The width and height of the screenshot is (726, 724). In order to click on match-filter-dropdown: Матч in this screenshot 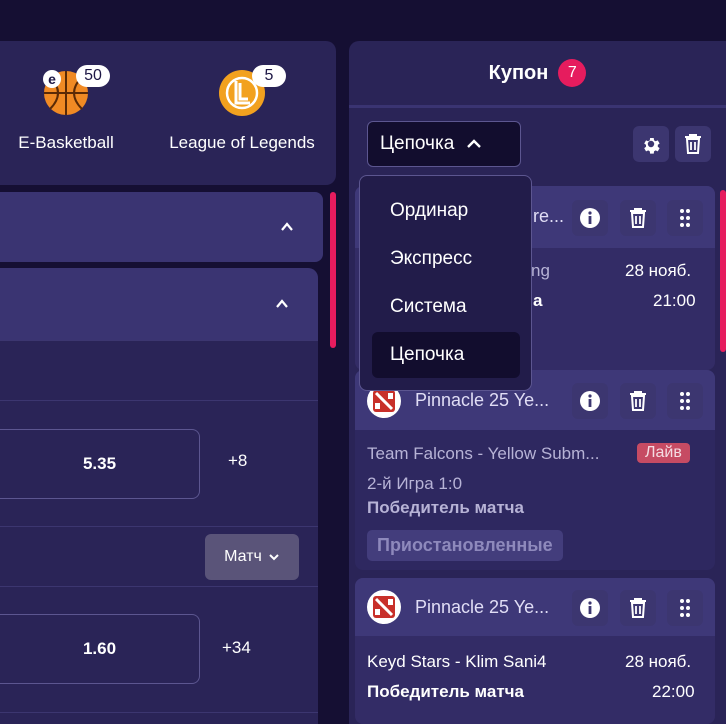, I will do `click(252, 557)`.